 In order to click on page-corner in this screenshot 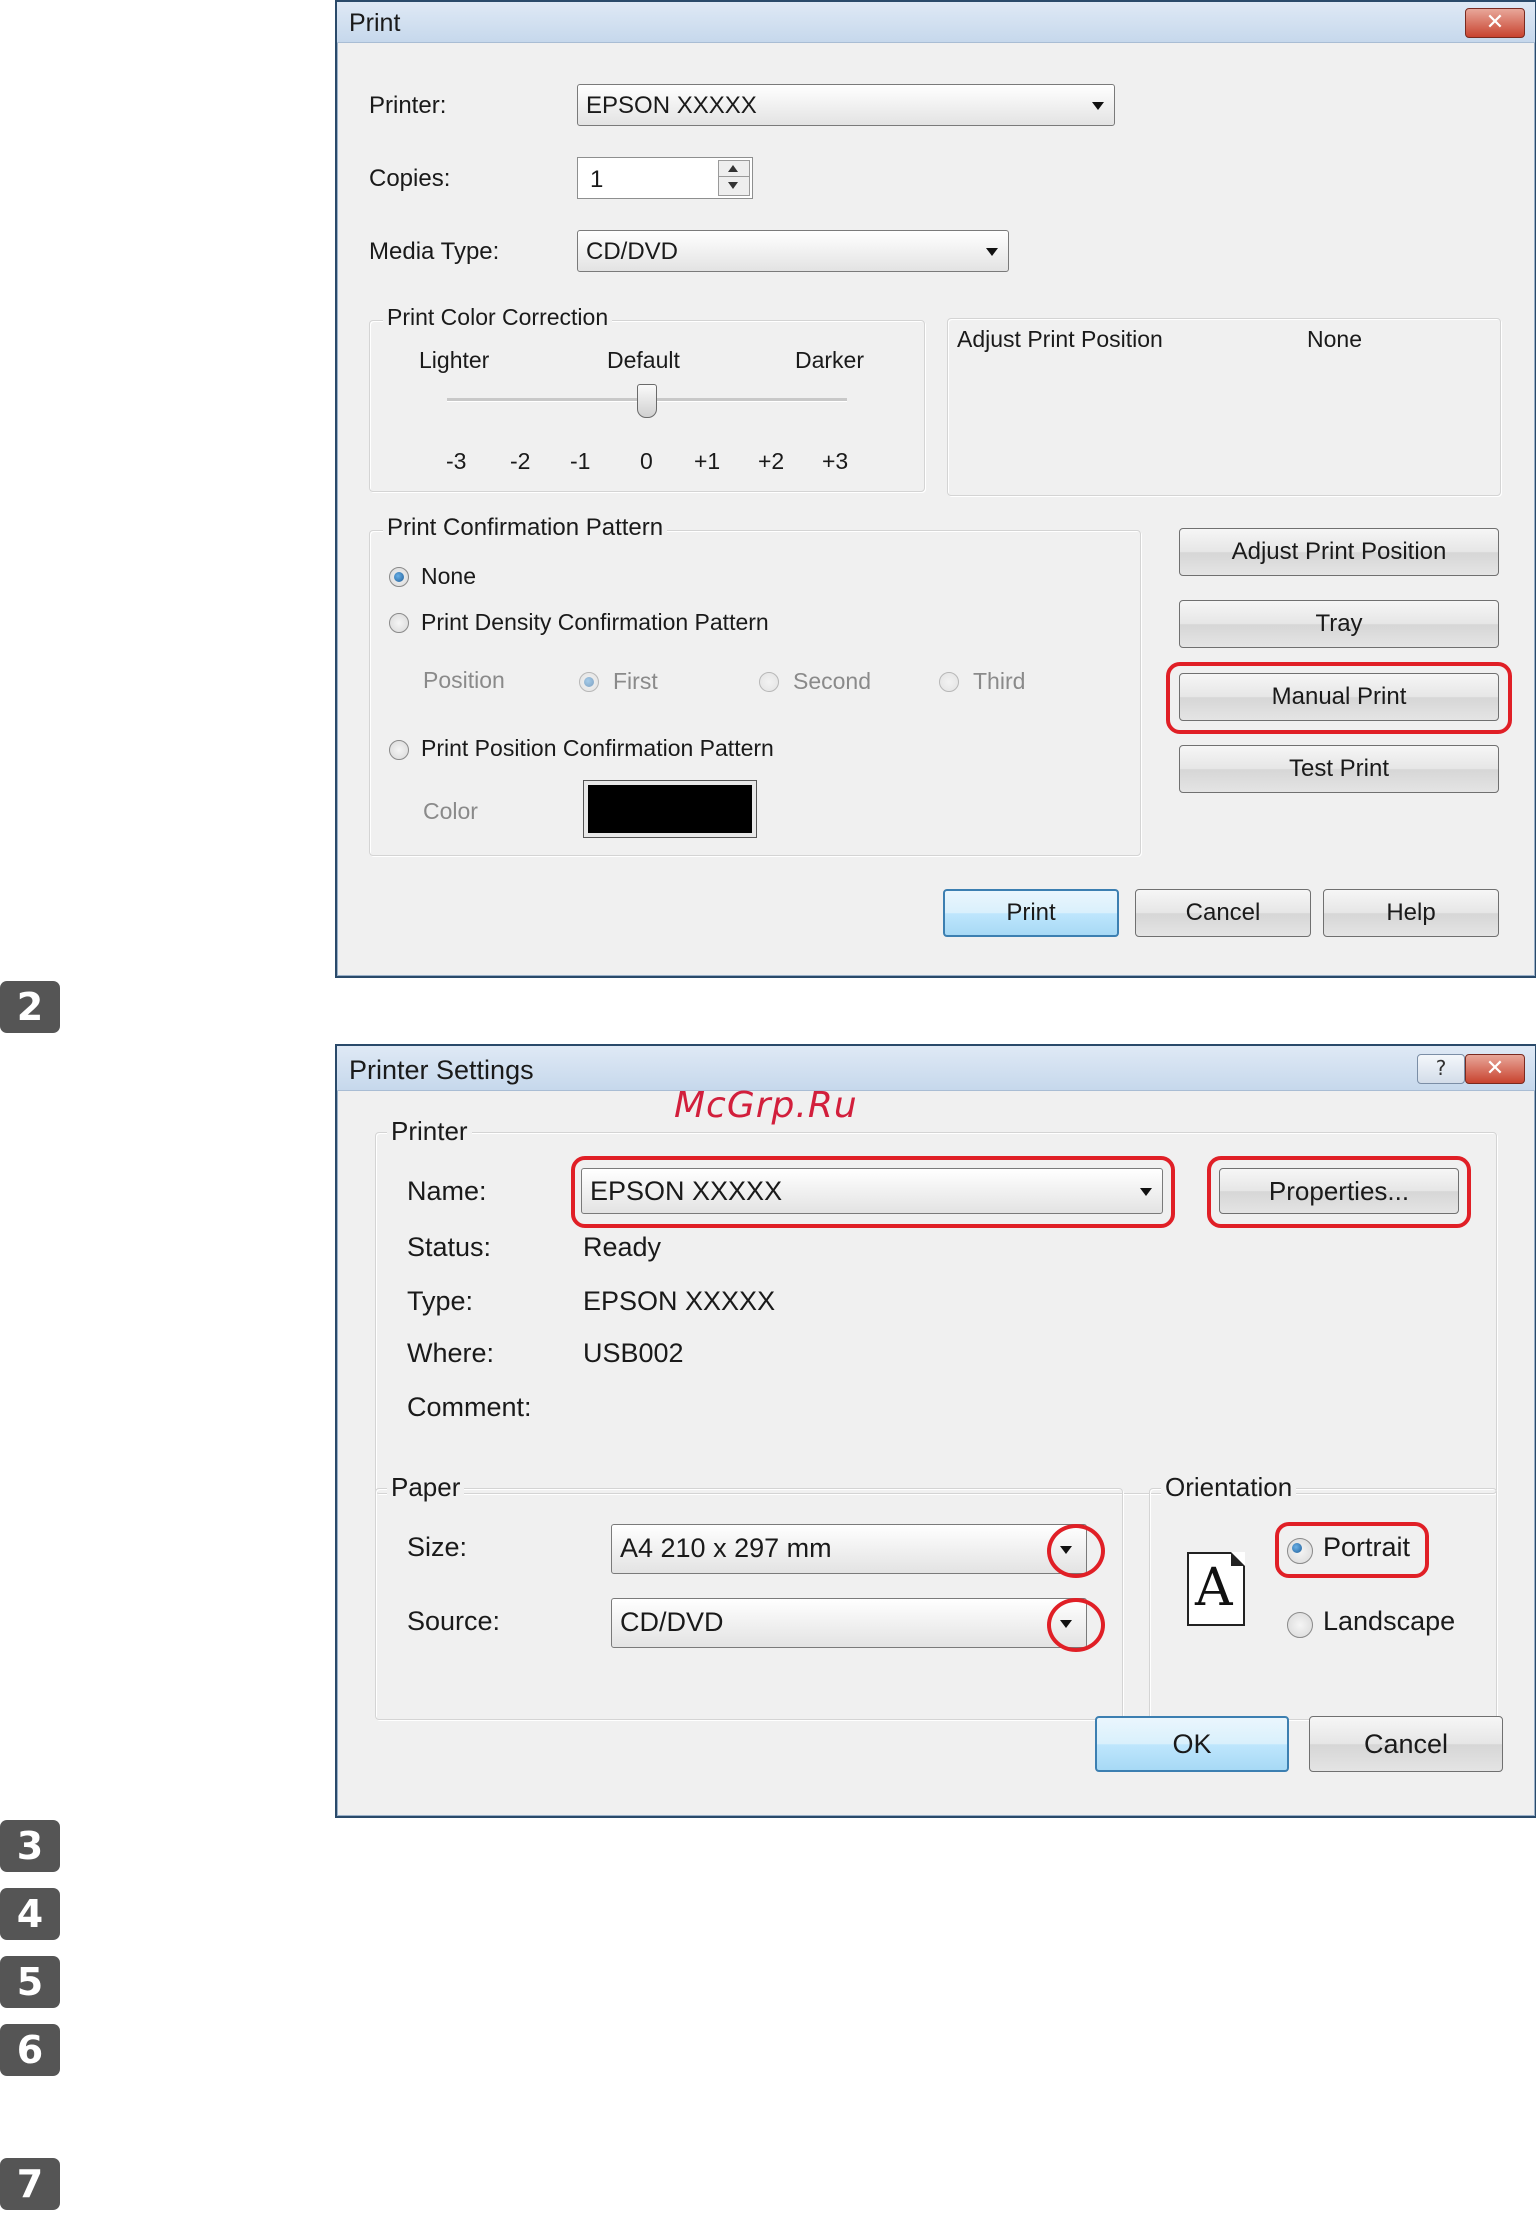, I will do `click(1238, 1559)`.